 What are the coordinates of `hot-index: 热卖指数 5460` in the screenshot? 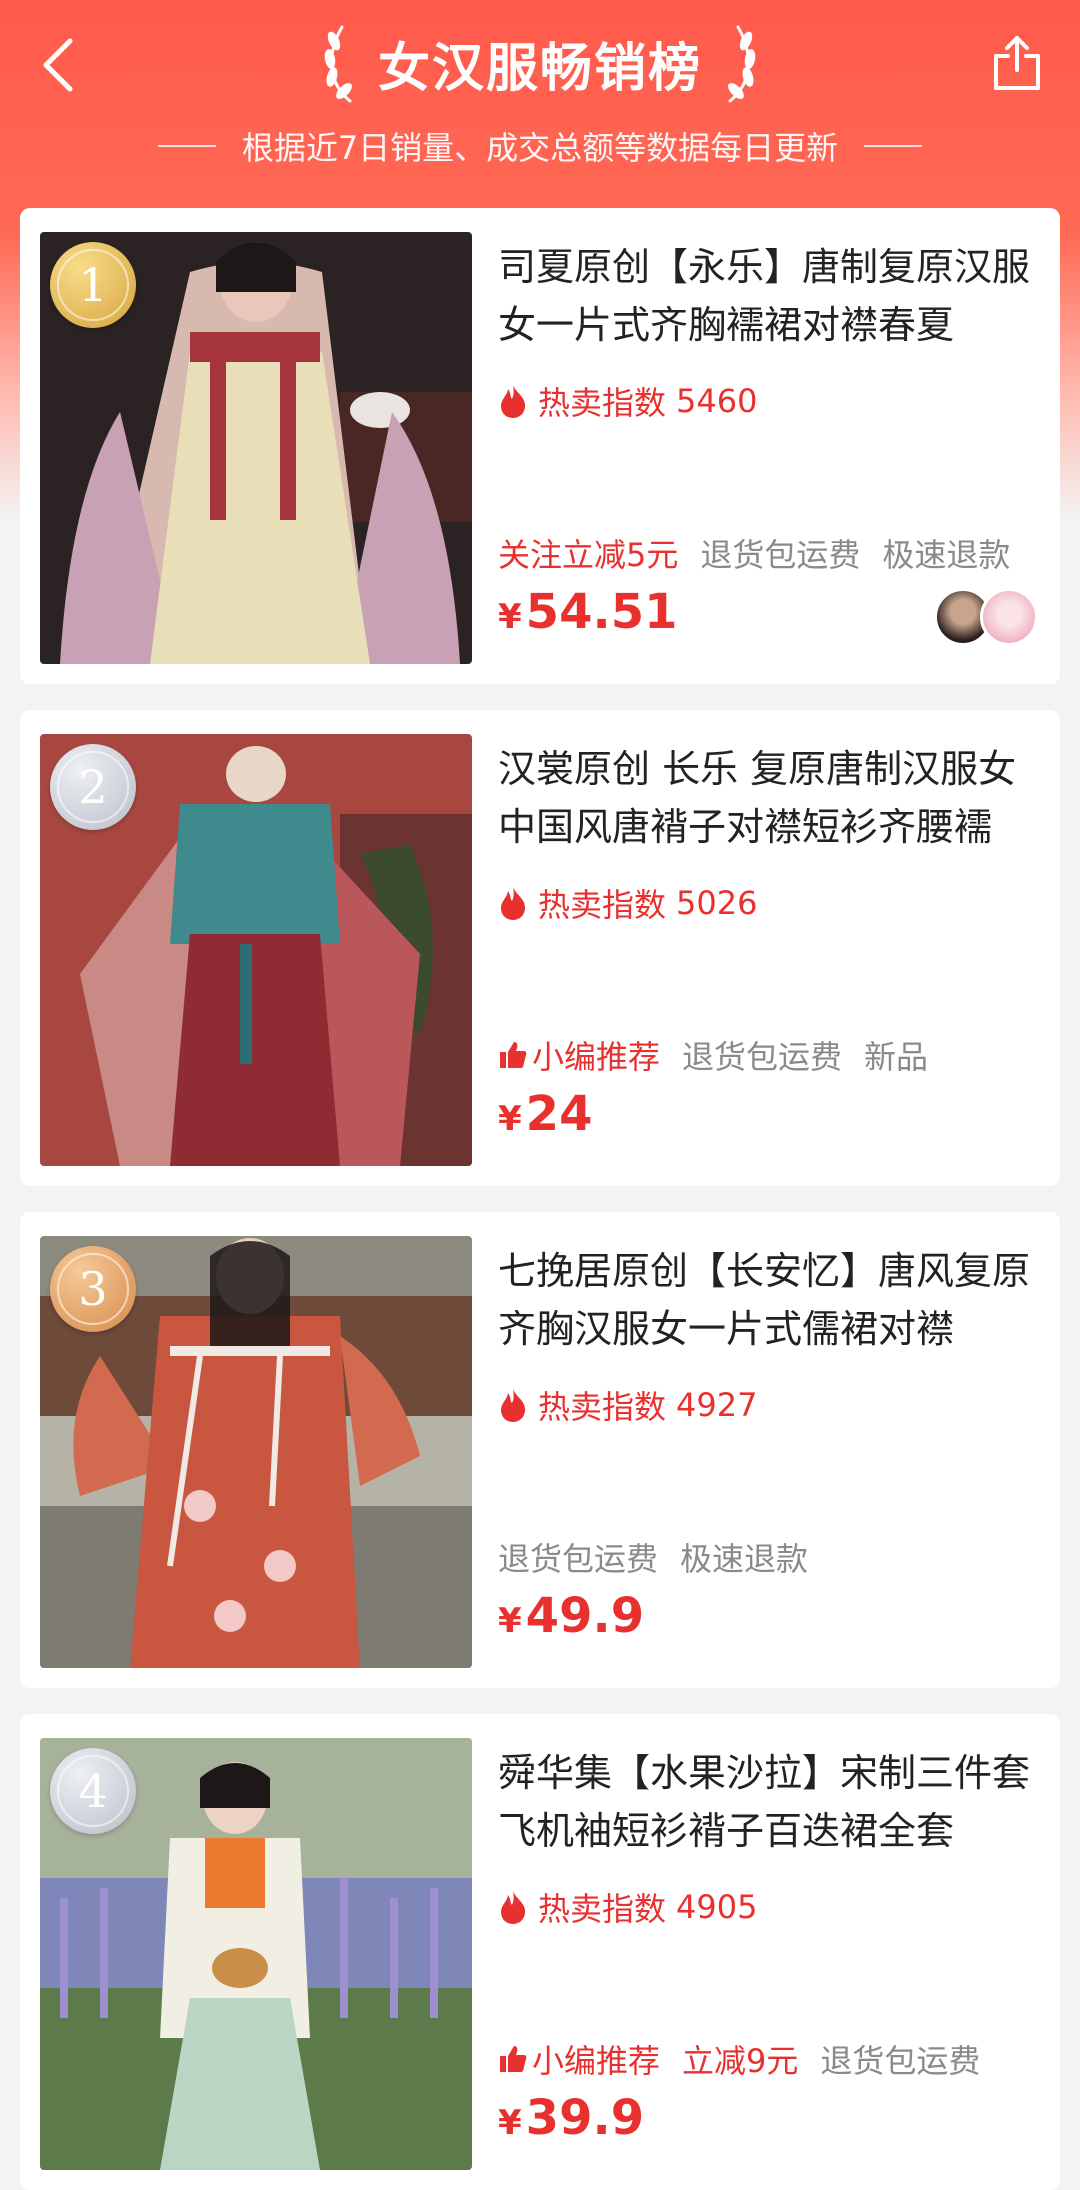 It's located at (627, 401).